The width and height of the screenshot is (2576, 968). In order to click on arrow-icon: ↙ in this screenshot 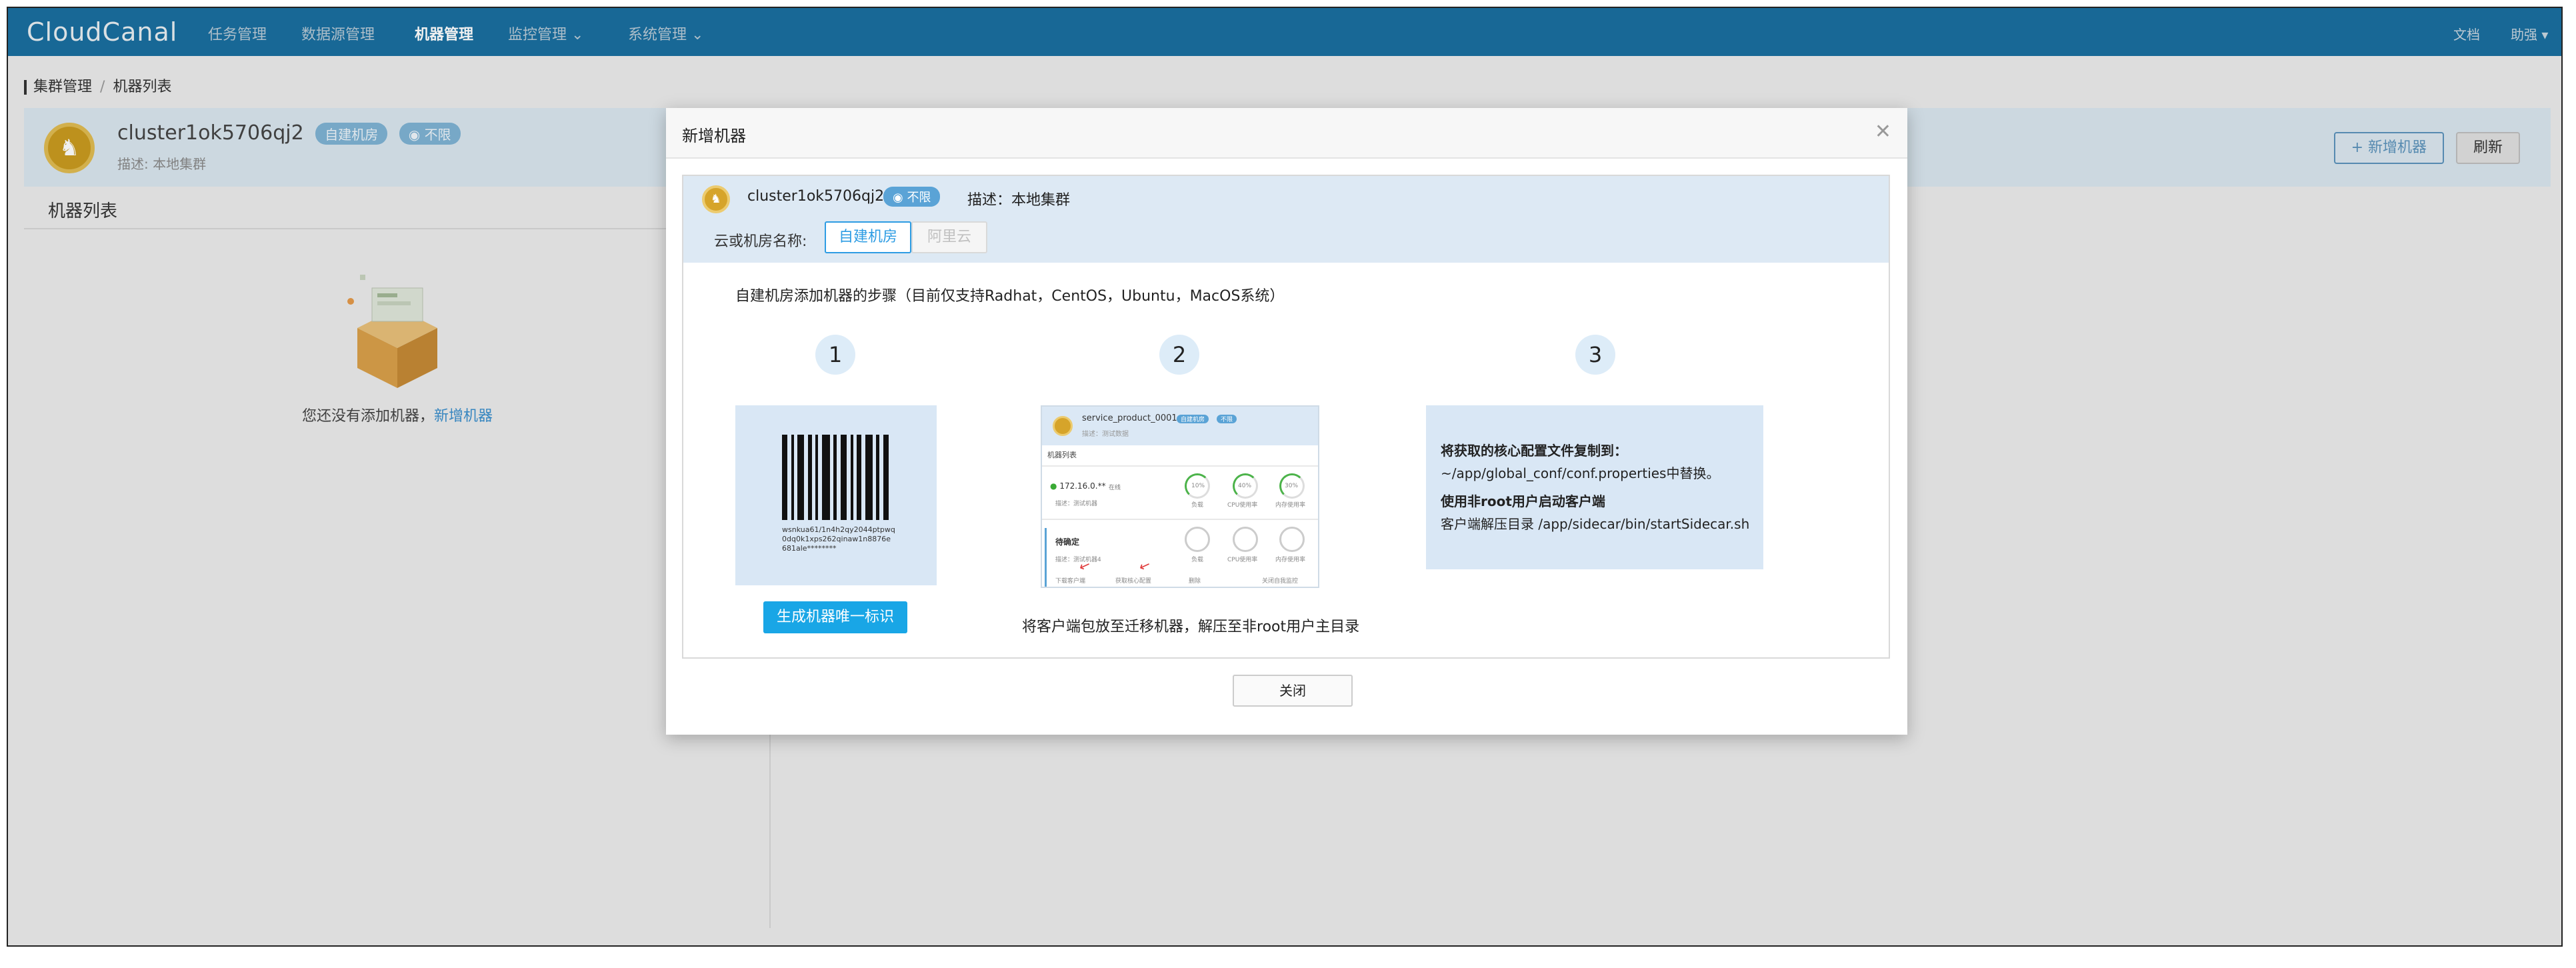, I will do `click(1145, 565)`.